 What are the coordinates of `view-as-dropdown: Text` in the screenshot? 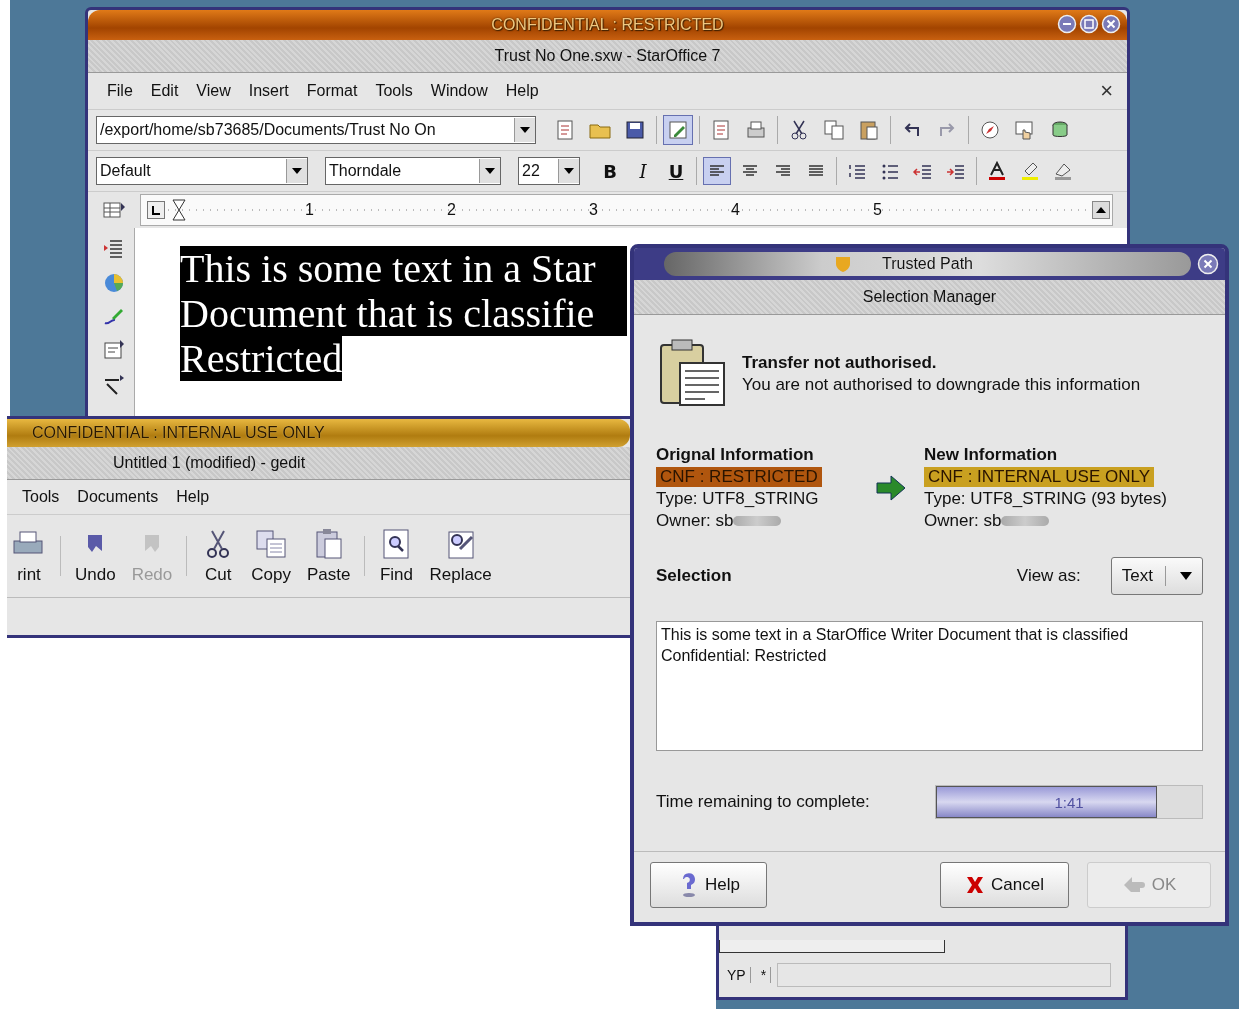 It's located at (1156, 576).